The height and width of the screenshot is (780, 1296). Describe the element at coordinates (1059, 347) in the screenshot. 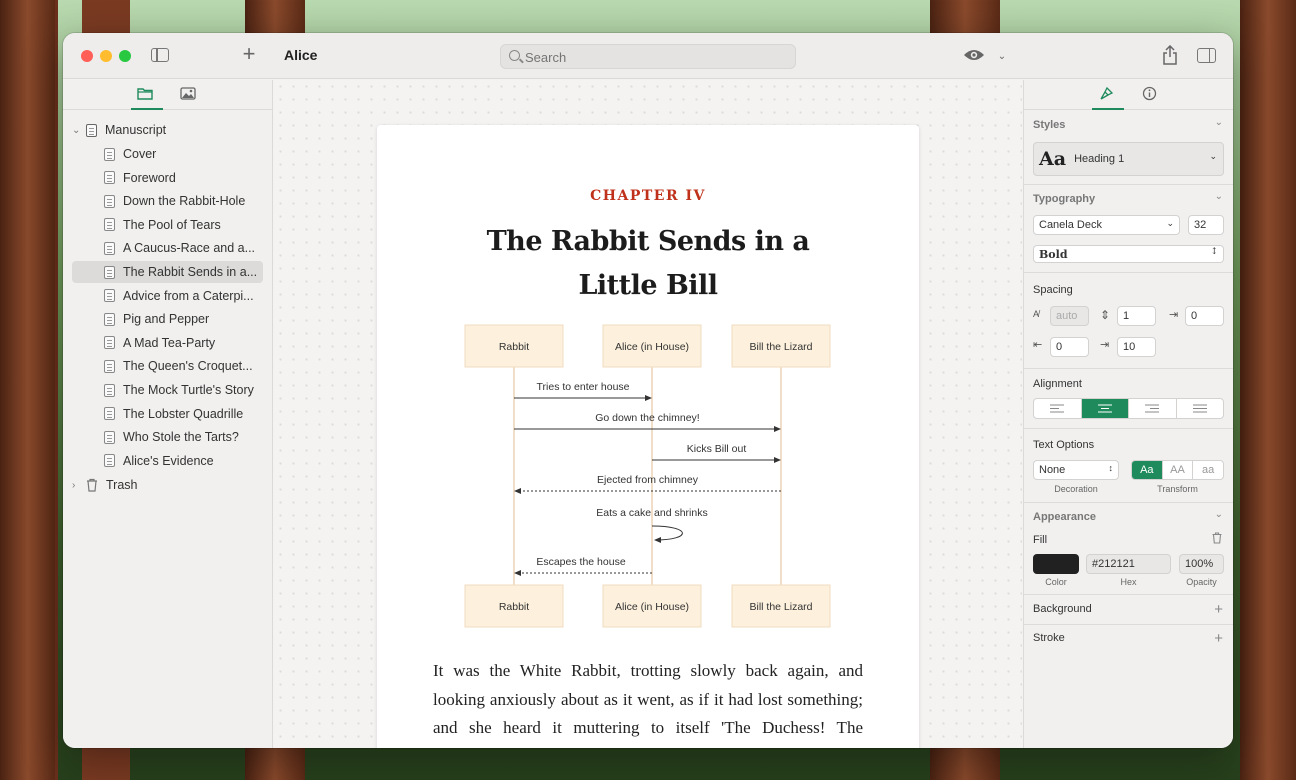

I see `space-before-value: 0` at that location.